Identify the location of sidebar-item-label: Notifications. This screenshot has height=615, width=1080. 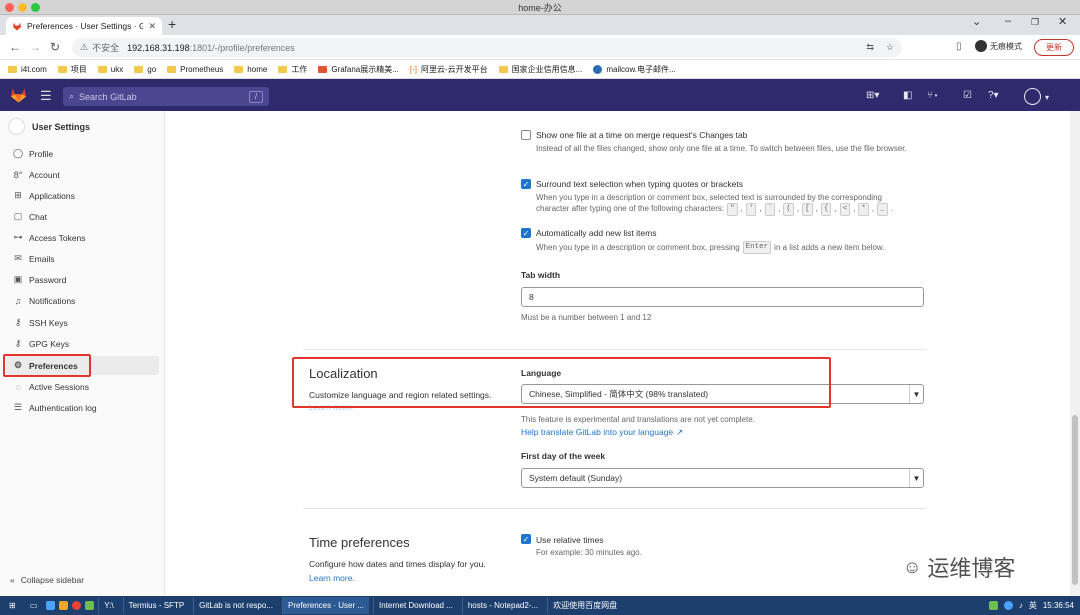
(52, 300).